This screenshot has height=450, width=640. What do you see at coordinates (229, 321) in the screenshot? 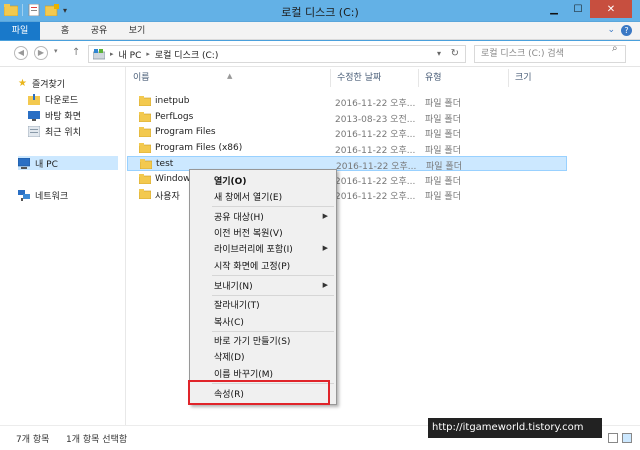
I see `menu-item-copy: 복사(C)` at bounding box center [229, 321].